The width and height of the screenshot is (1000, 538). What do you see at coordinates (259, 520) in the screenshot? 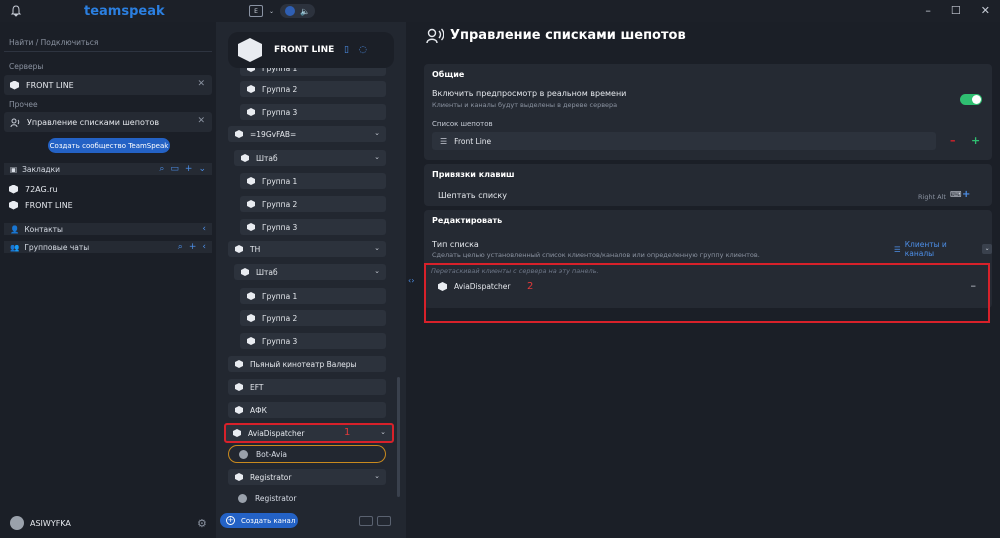
I see `create-channel-button: + Создать канал` at bounding box center [259, 520].